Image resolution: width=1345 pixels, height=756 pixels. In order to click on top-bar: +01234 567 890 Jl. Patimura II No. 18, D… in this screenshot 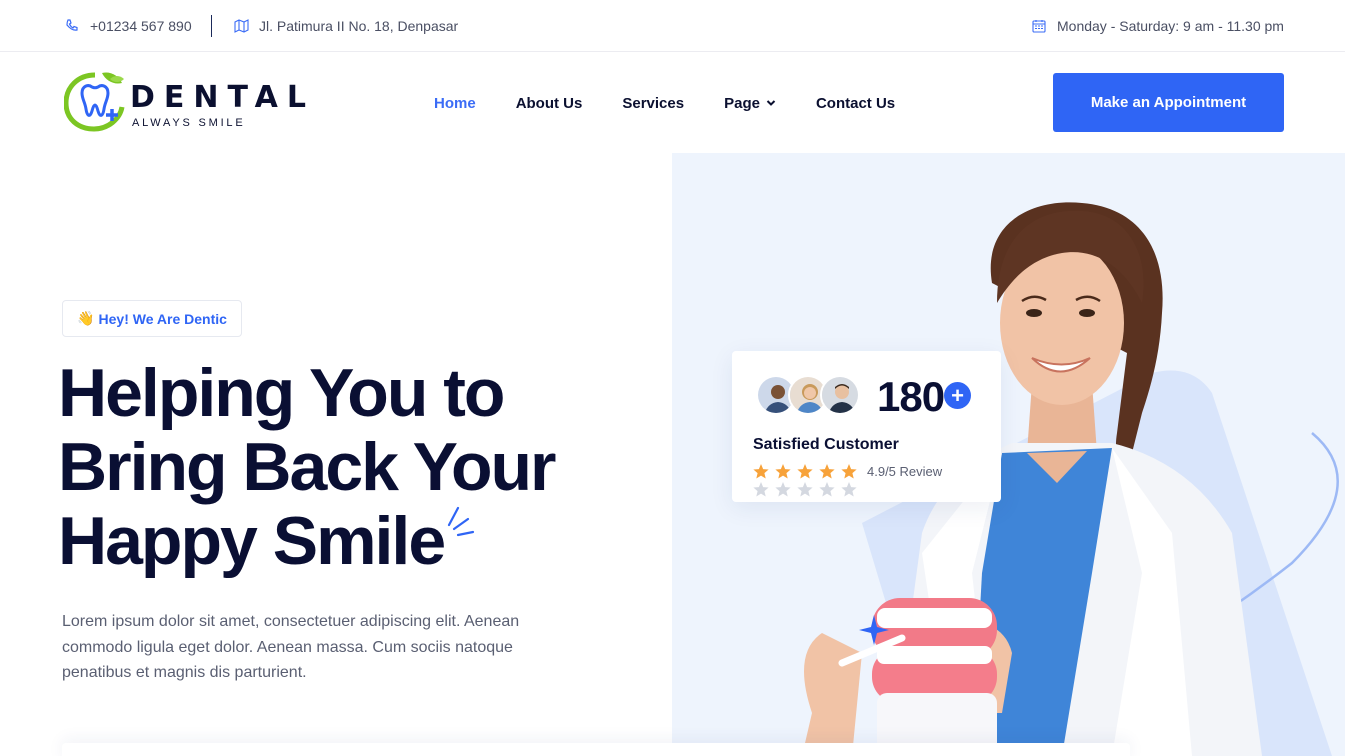, I will do `click(672, 26)`.